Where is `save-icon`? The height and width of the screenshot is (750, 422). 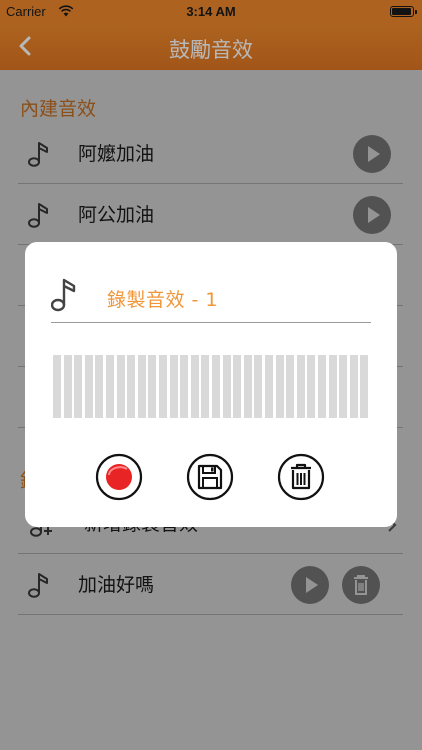 save-icon is located at coordinates (210, 477).